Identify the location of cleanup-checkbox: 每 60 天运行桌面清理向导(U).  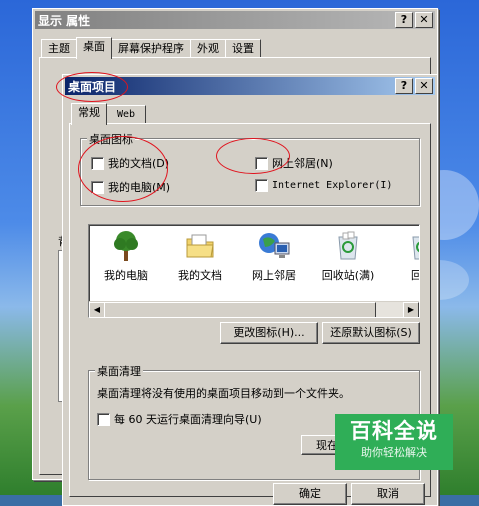
(179, 419).